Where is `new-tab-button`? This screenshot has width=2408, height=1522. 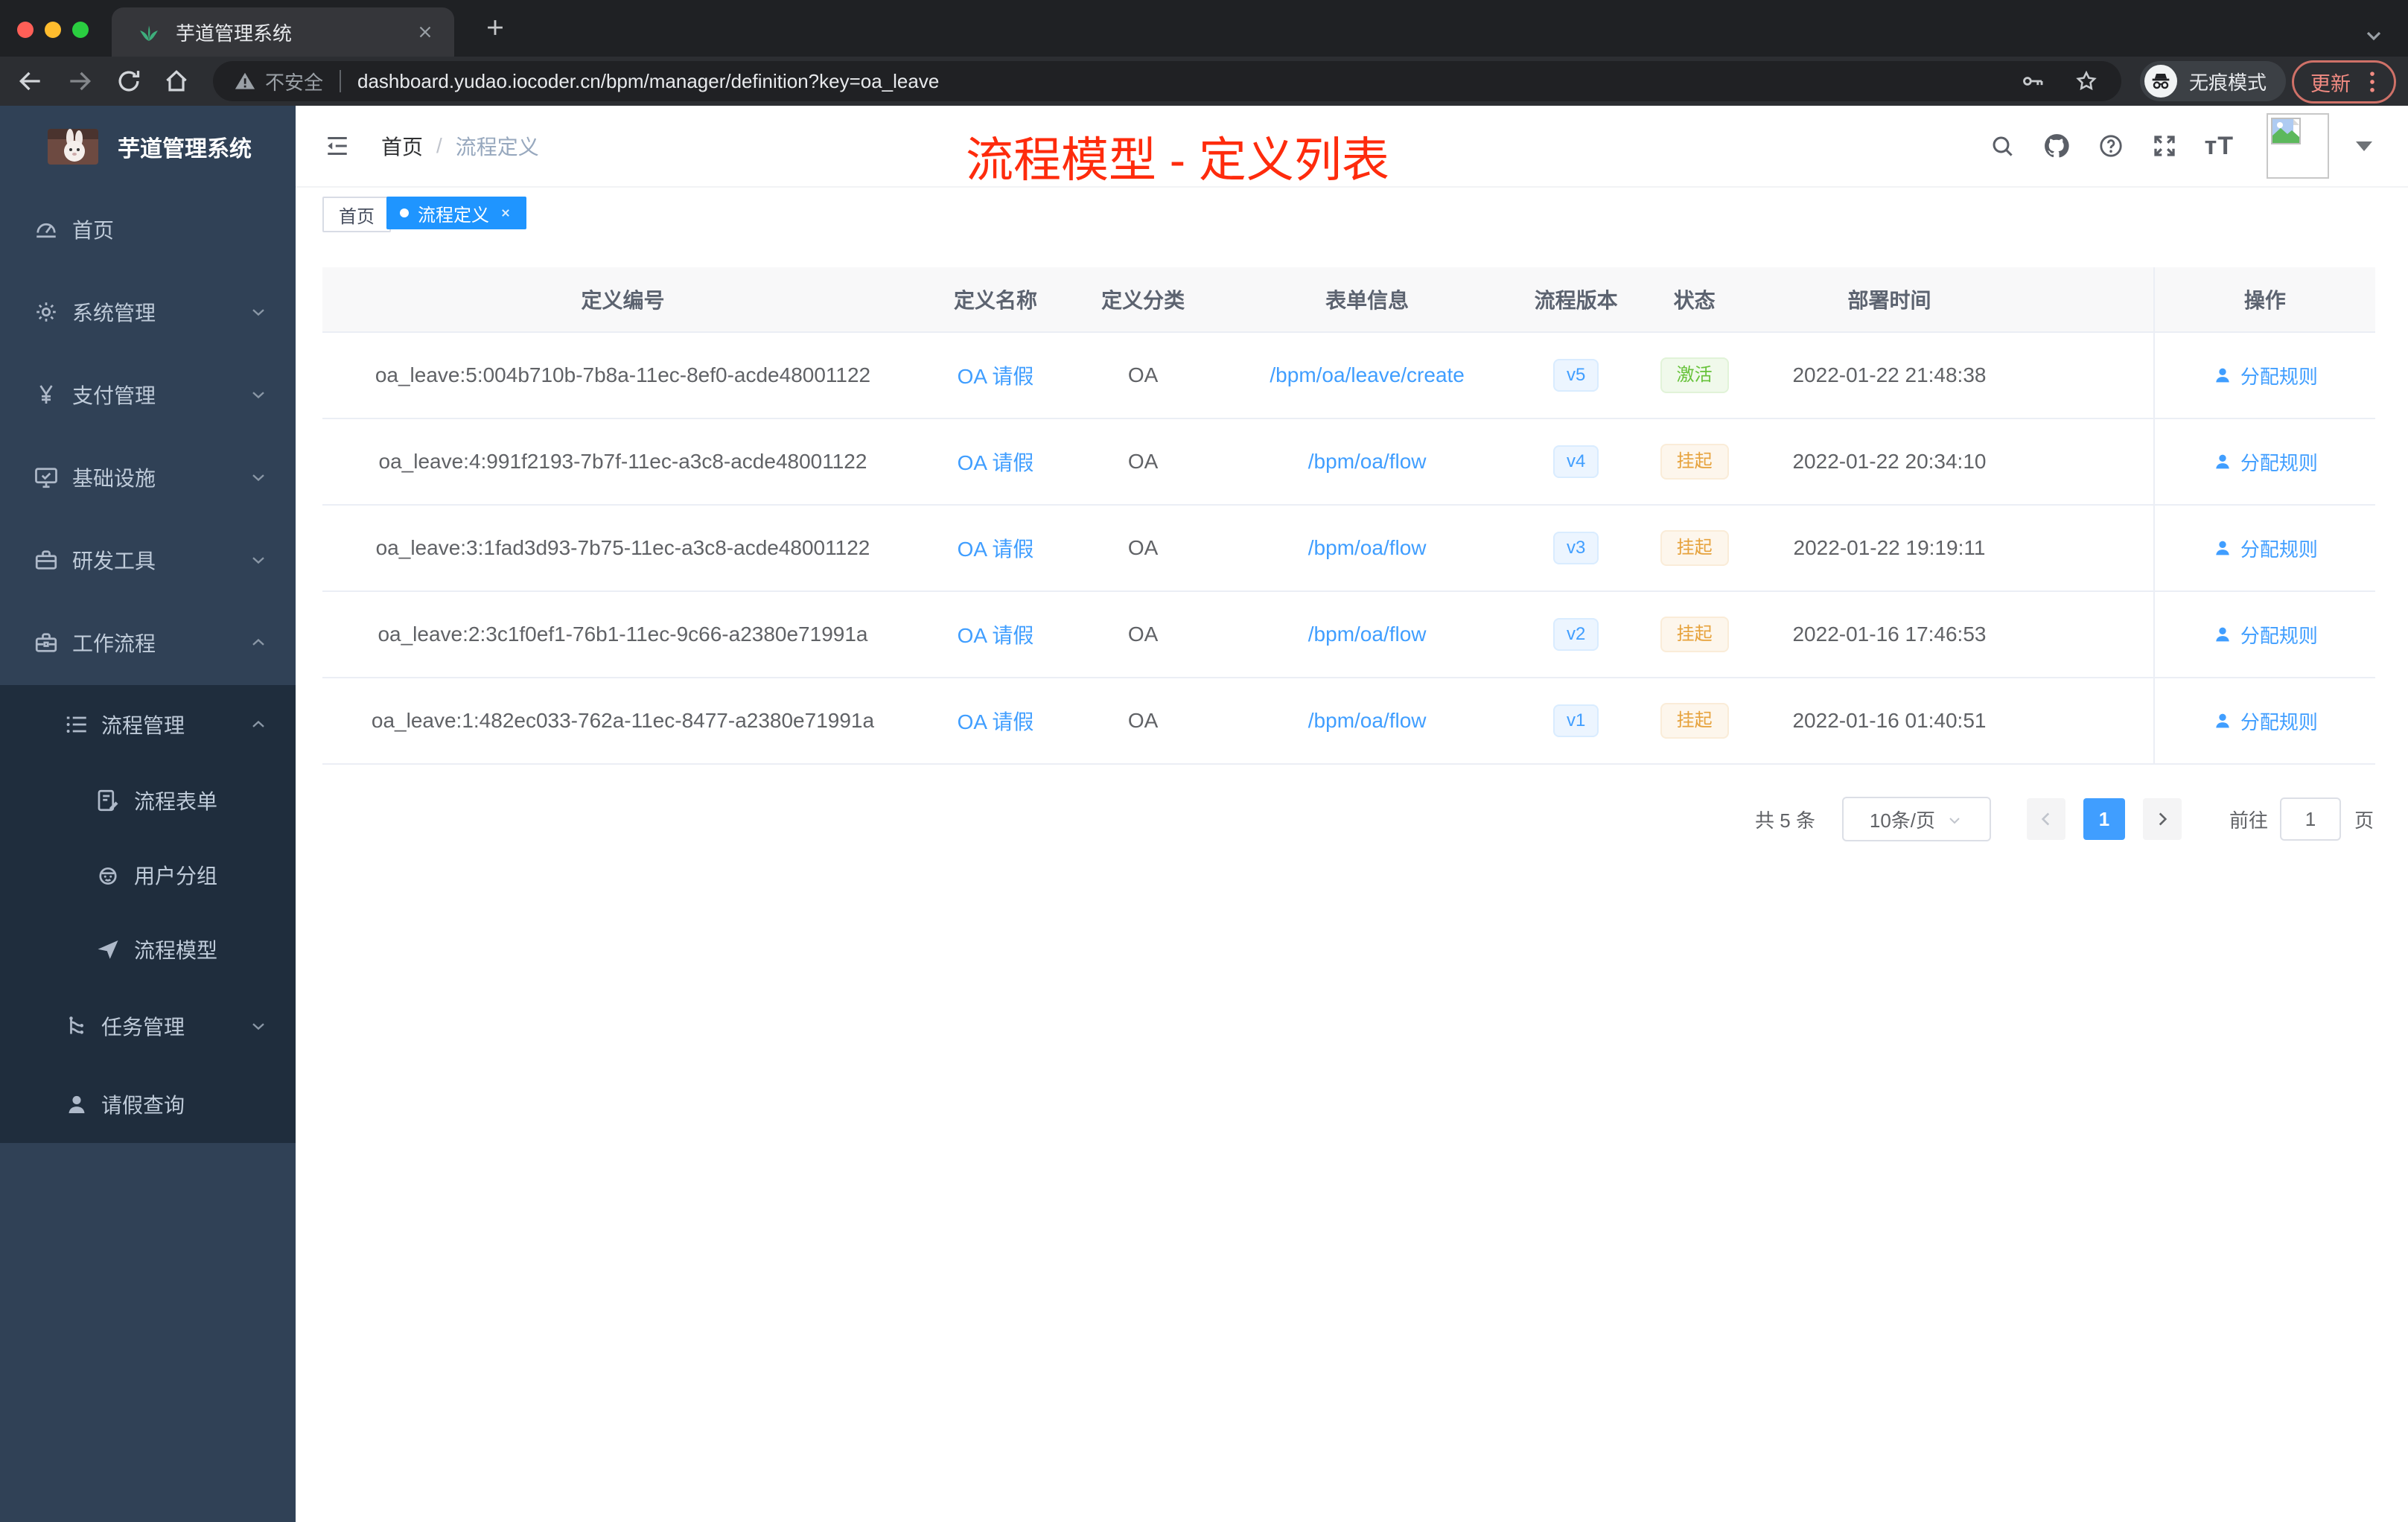
new-tab-button is located at coordinates (495, 27).